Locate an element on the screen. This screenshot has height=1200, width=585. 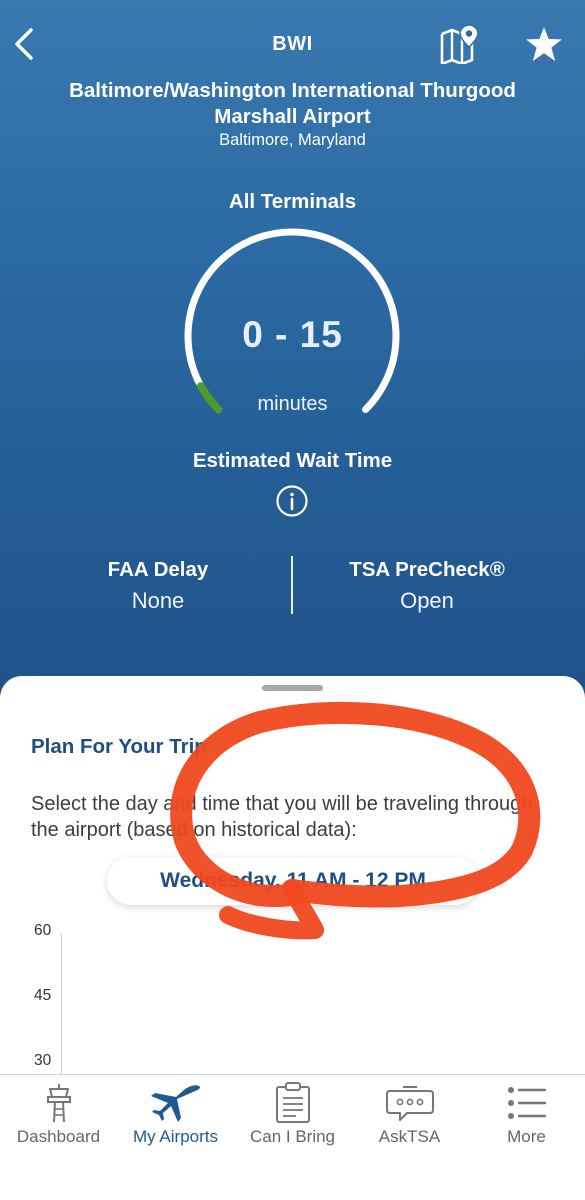
airport-city: Baltimore, Maryland is located at coordinates (292, 140).